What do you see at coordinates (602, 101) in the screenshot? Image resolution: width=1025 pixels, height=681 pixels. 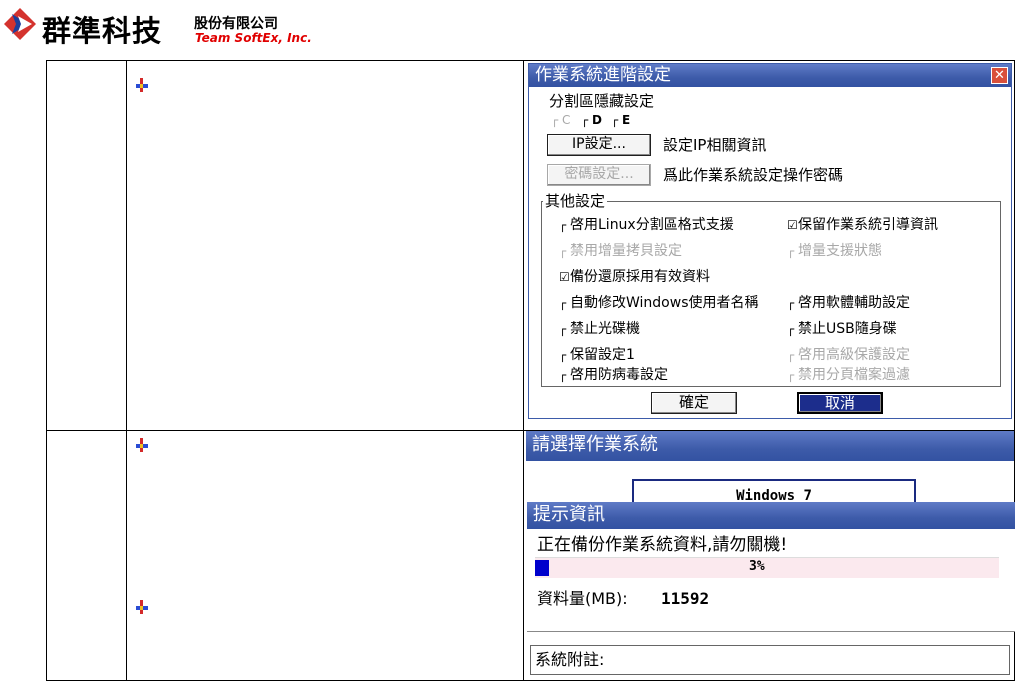 I see `partition-hide-label: 分割區隱藏設定` at bounding box center [602, 101].